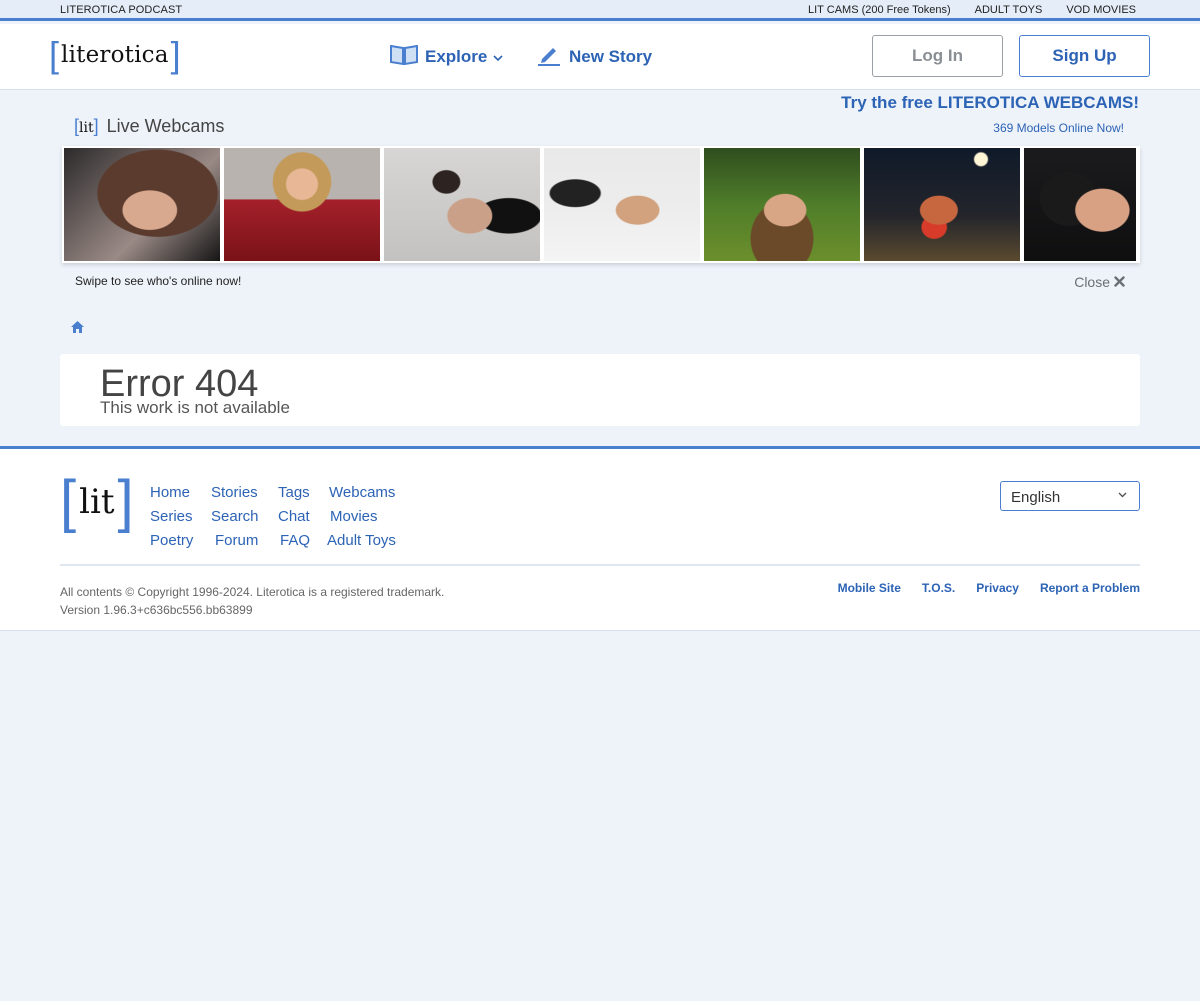 Image resolution: width=1200 pixels, height=1001 pixels. Describe the element at coordinates (247, 540) in the screenshot. I see `footer-link-forum: Forum` at that location.